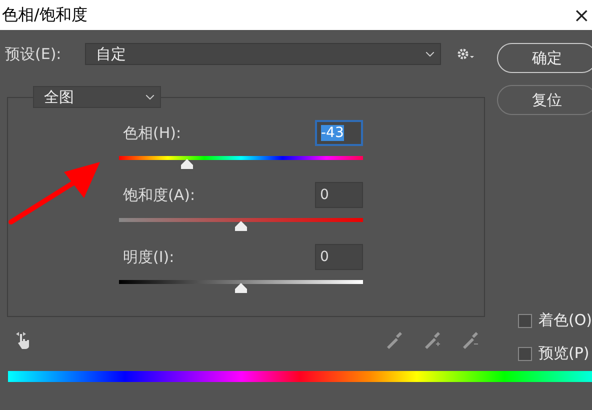 This screenshot has width=592, height=410. I want to click on window-title: 色相/饱和度, so click(44, 15).